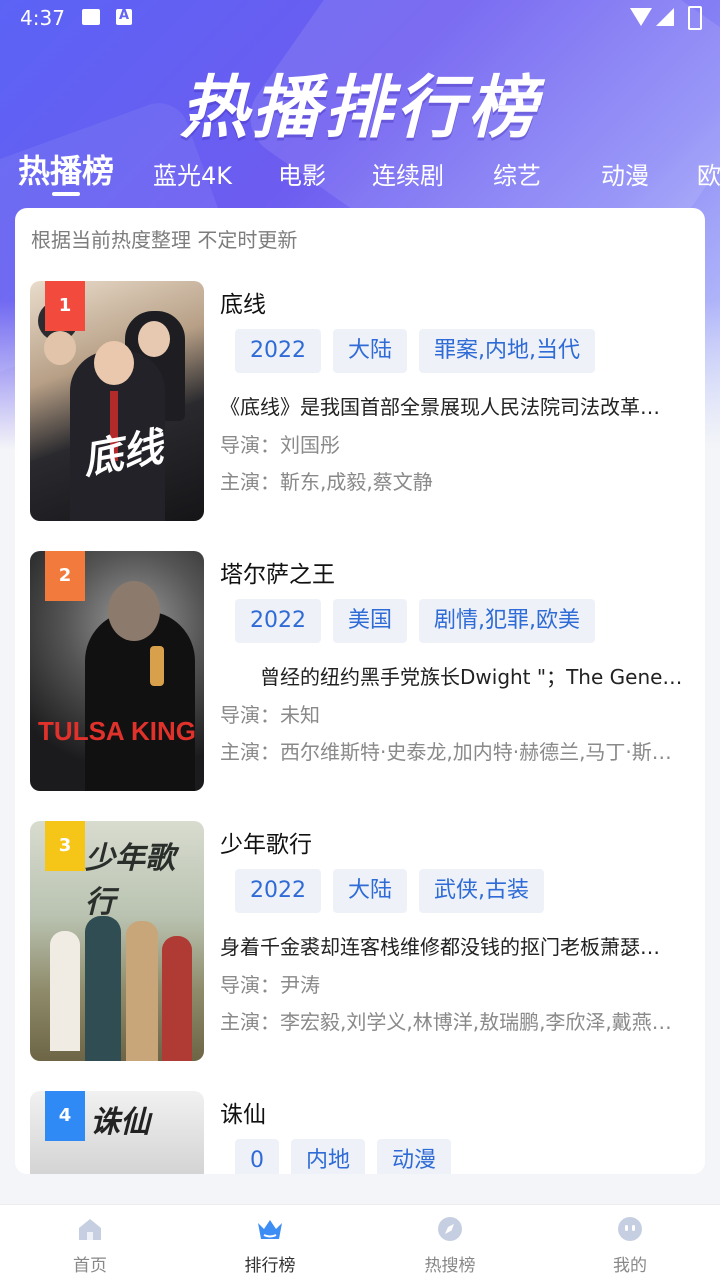 Image resolution: width=720 pixels, height=1281 pixels. What do you see at coordinates (507, 351) in the screenshot?
I see `tag-genre: 罪案,内地,当代` at bounding box center [507, 351].